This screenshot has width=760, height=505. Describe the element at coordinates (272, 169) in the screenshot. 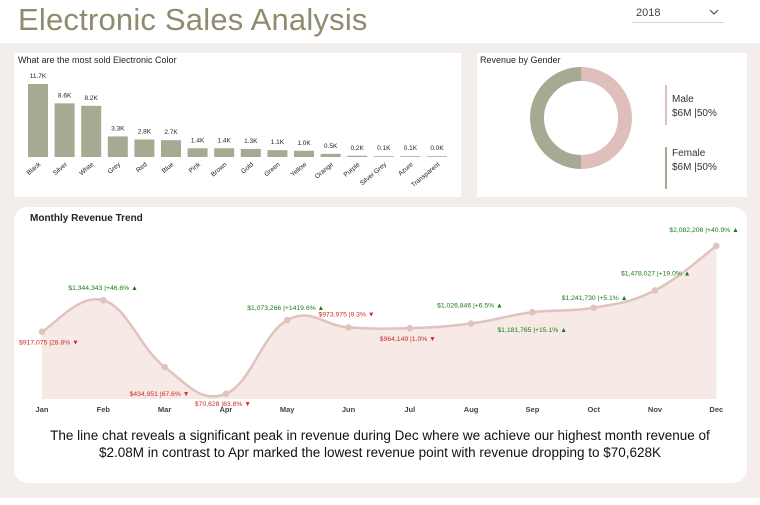

I see `bar-category-label: Green` at that location.